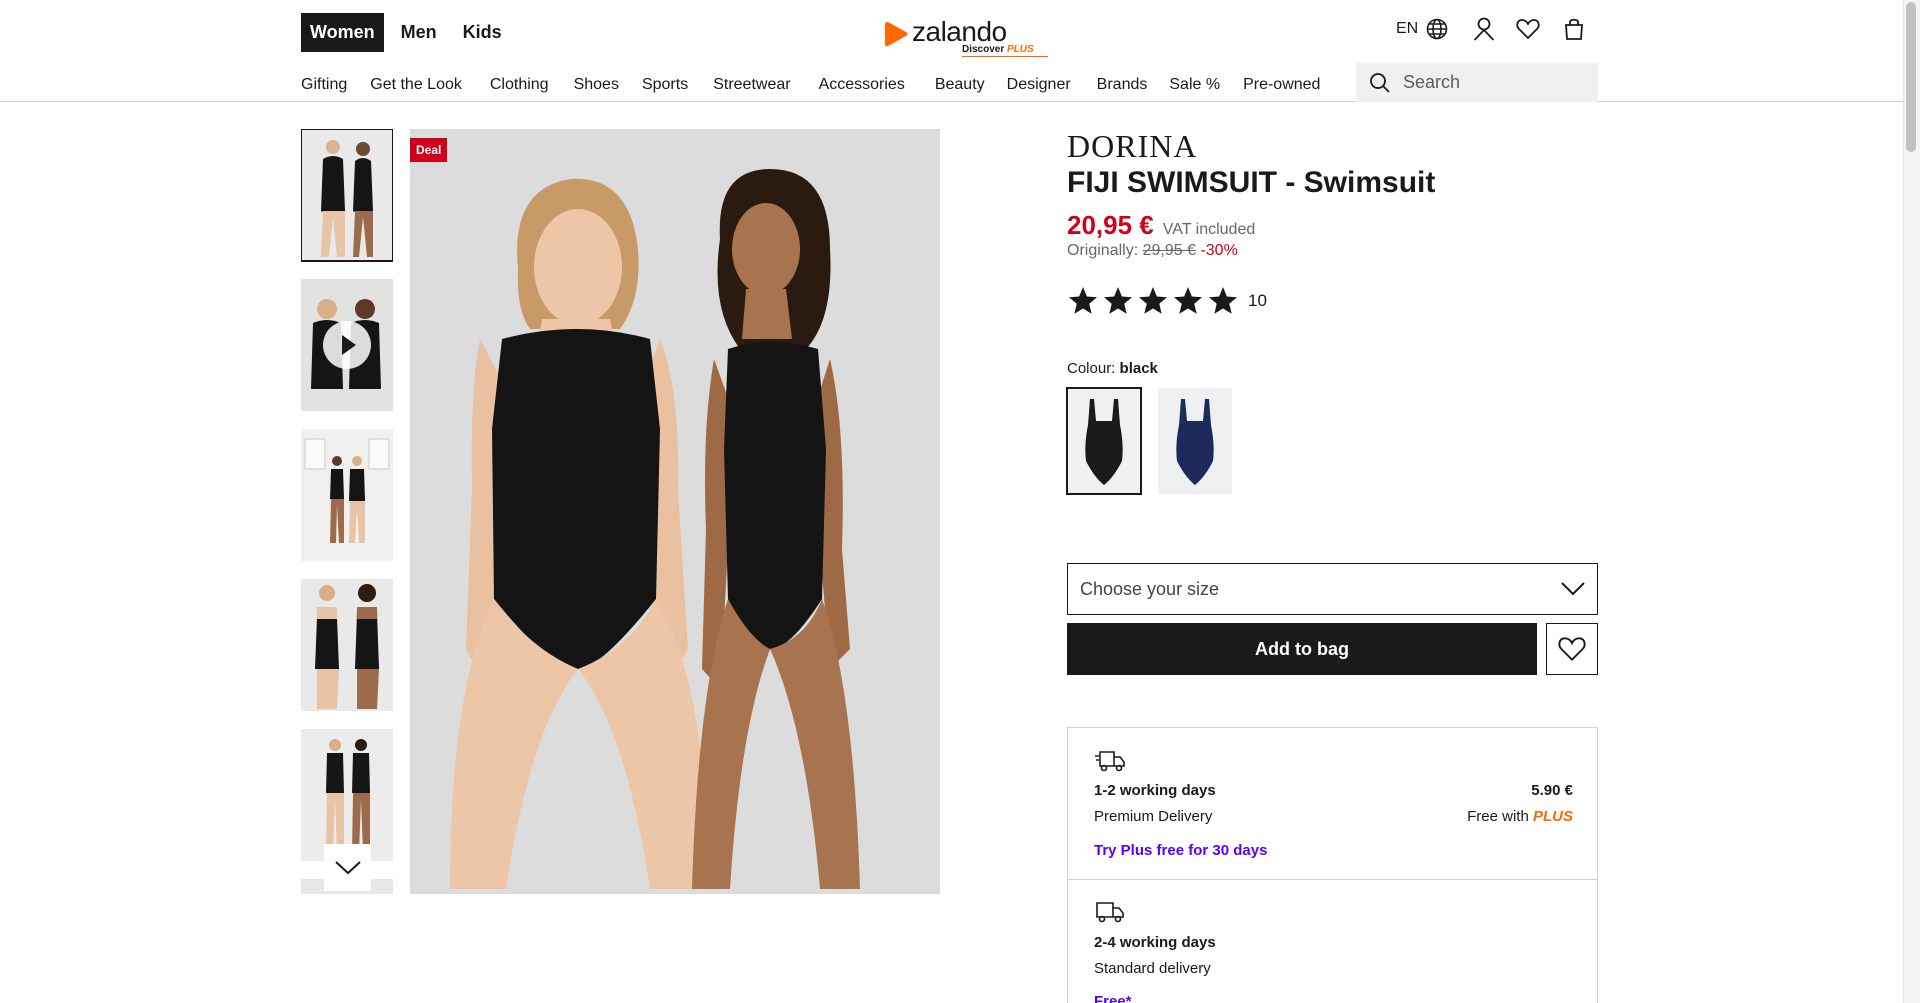 This screenshot has width=1920, height=1003. I want to click on fast-truck-icon, so click(1110, 761).